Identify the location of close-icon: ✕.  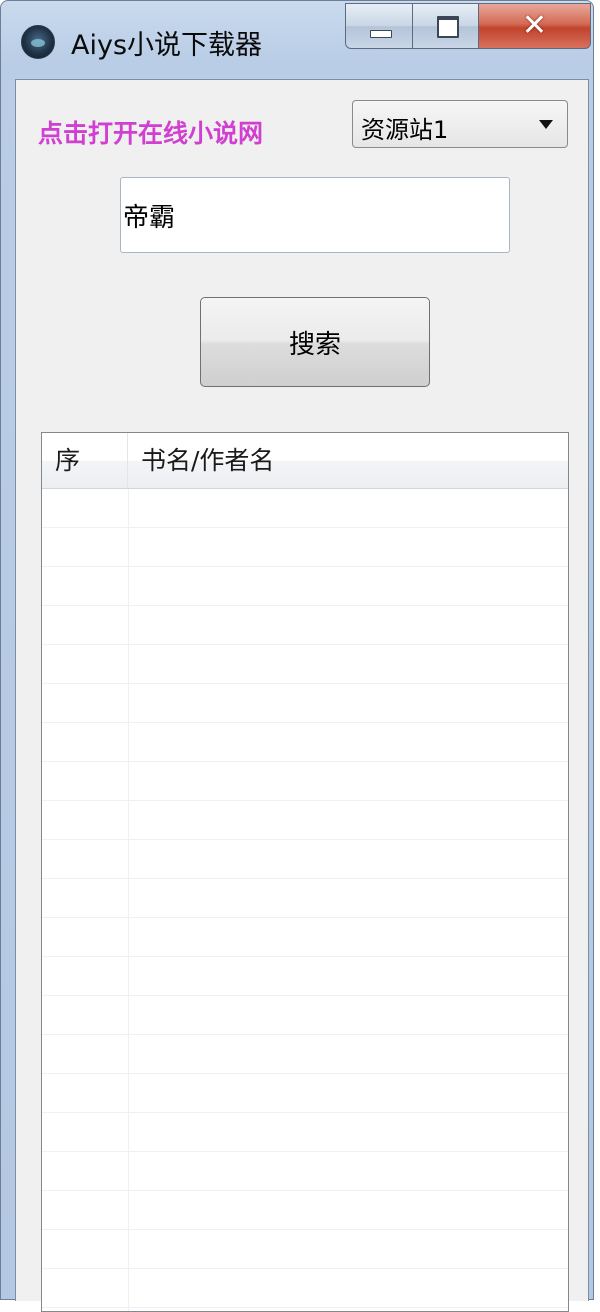
(534, 25).